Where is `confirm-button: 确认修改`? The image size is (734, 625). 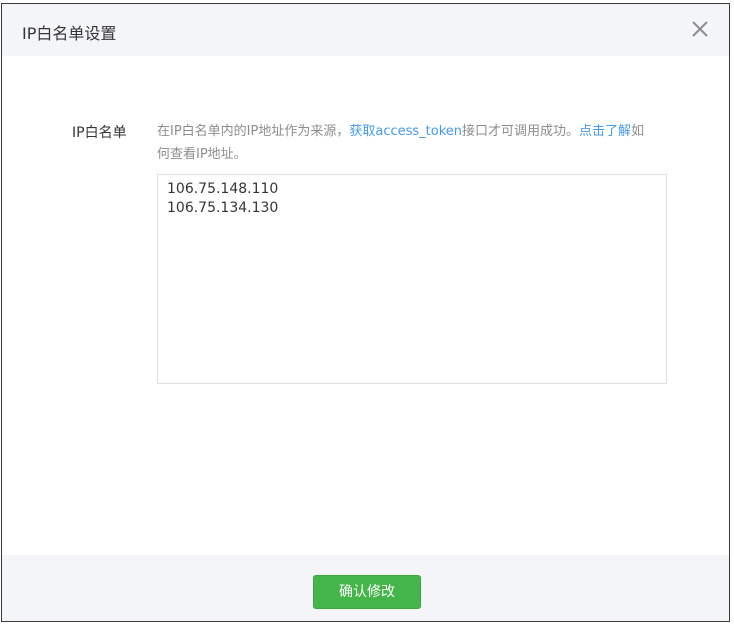
confirm-button: 确认修改 is located at coordinates (367, 592).